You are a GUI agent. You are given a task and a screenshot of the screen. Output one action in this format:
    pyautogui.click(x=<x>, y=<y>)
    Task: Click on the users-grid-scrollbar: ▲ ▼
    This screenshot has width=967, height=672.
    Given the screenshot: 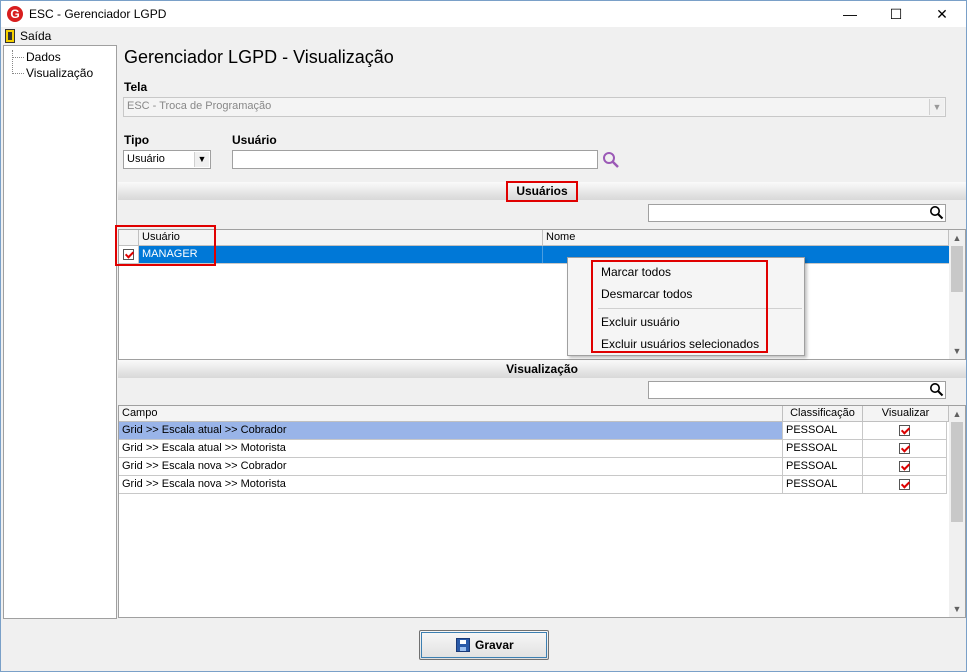 What is the action you would take?
    pyautogui.click(x=957, y=294)
    